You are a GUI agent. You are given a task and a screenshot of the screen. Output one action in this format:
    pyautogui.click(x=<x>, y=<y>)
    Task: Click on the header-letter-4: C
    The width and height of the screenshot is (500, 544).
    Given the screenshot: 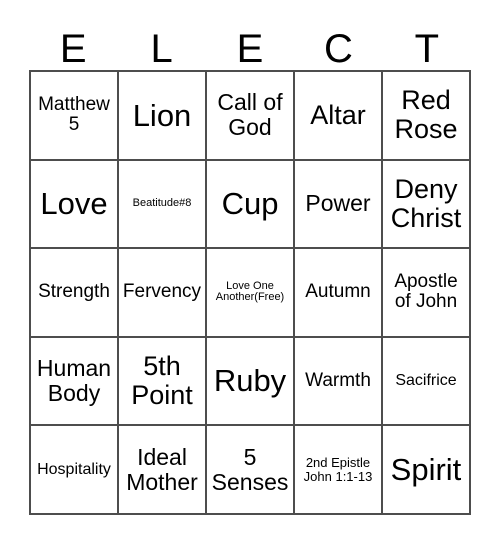 What is the action you would take?
    pyautogui.click(x=338, y=49)
    